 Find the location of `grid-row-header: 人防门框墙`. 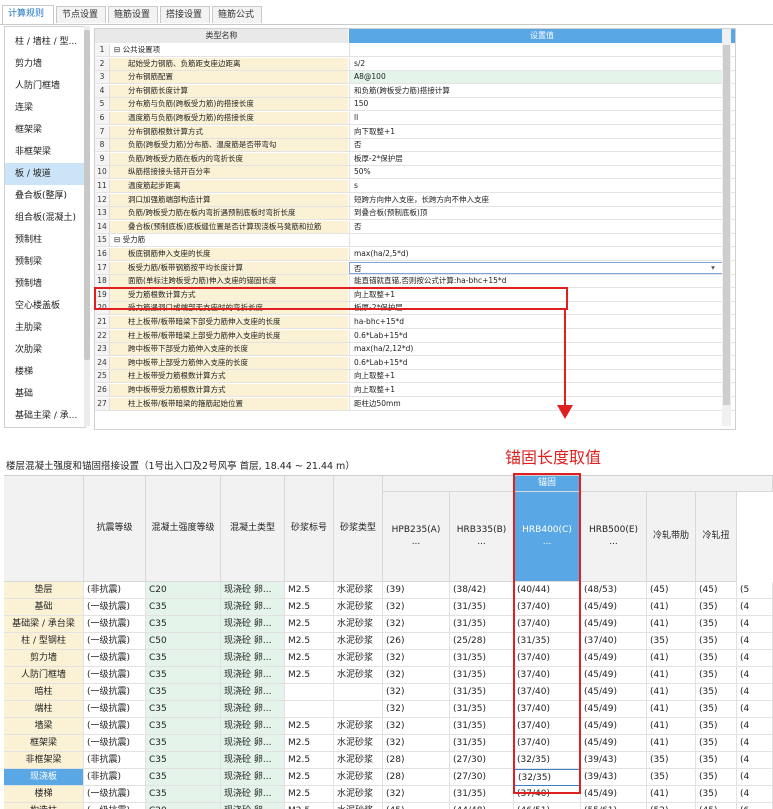

grid-row-header: 人防门框墙 is located at coordinates (44, 675).